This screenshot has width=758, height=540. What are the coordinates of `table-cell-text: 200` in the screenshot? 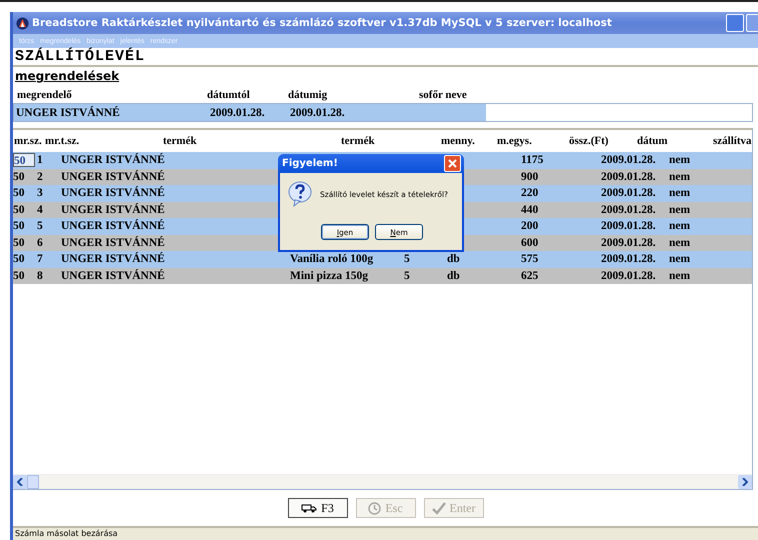 It's located at (530, 226).